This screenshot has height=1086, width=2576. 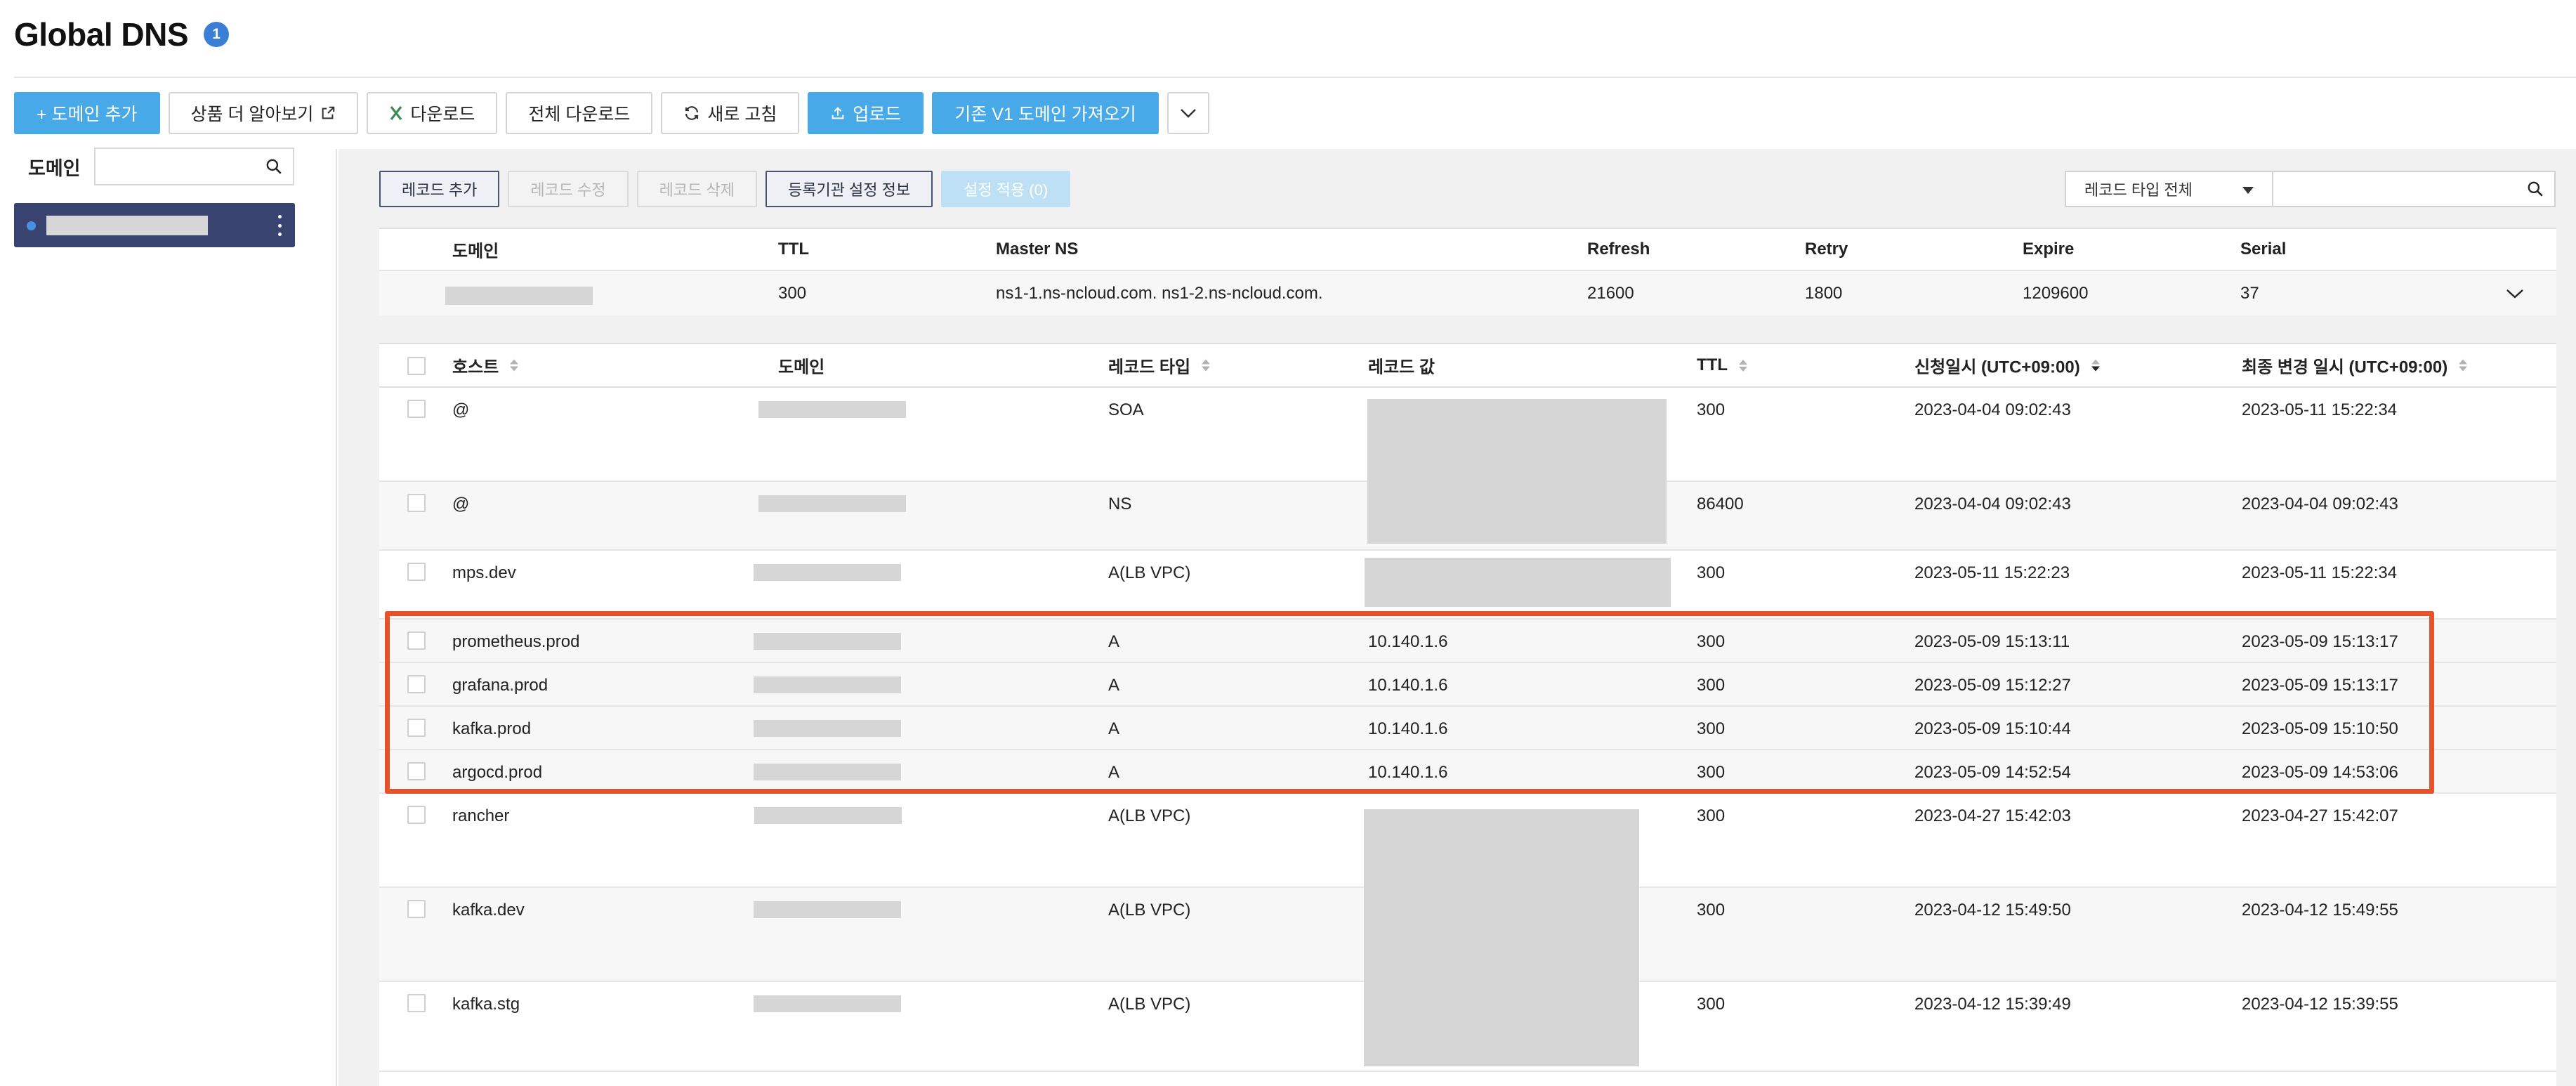 What do you see at coordinates (1992, 1004) in the screenshot?
I see `cell-requested: 2023-04-12 15:39:49` at bounding box center [1992, 1004].